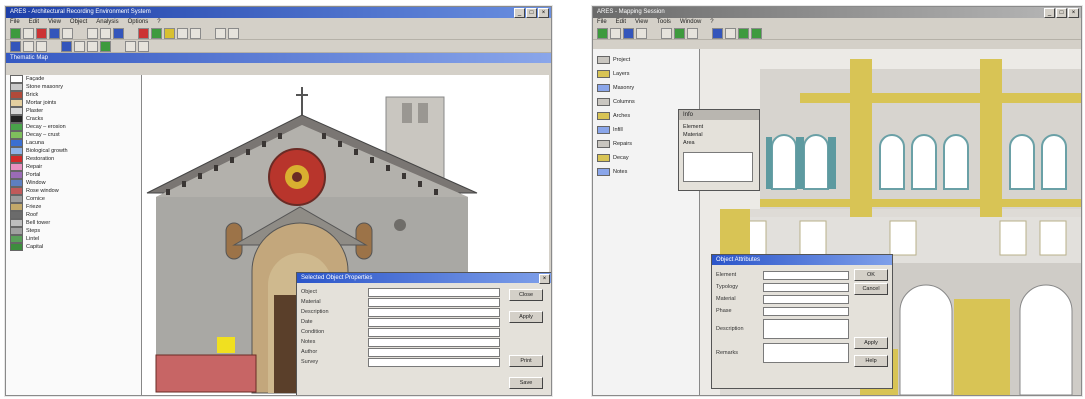  What do you see at coordinates (73, 95) in the screenshot?
I see `legend-item: Brick` at bounding box center [73, 95].